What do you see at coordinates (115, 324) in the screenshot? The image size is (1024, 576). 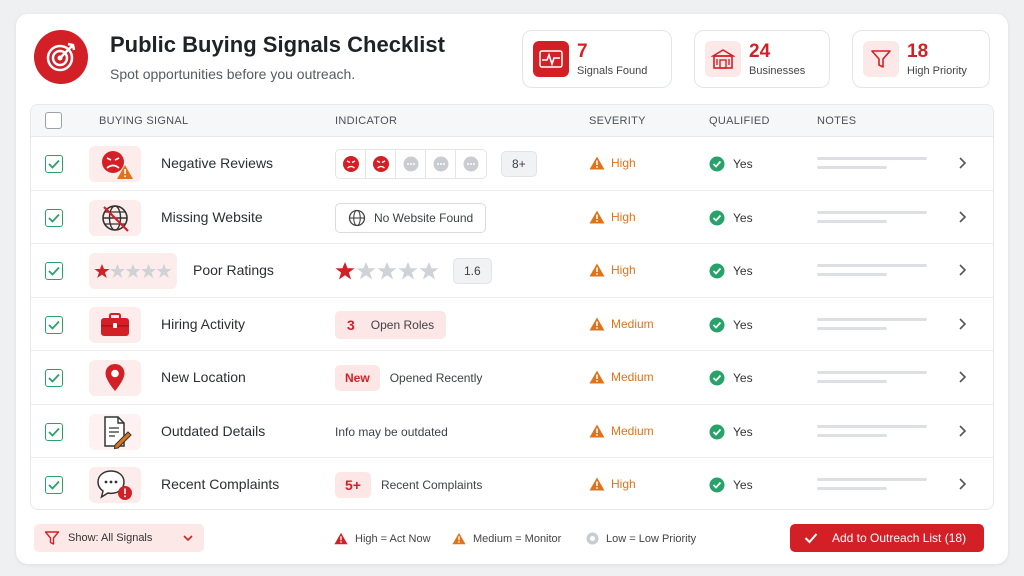 I see `briefcase-icon` at bounding box center [115, 324].